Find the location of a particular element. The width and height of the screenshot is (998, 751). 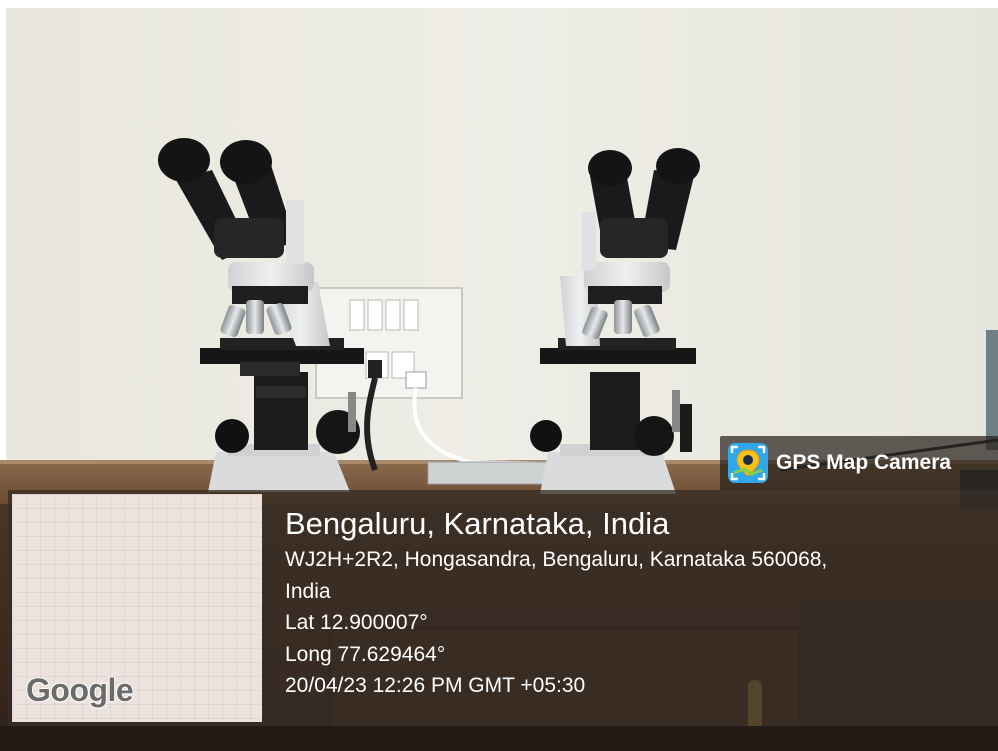

bottom-cabinet-strip is located at coordinates (499, 738).